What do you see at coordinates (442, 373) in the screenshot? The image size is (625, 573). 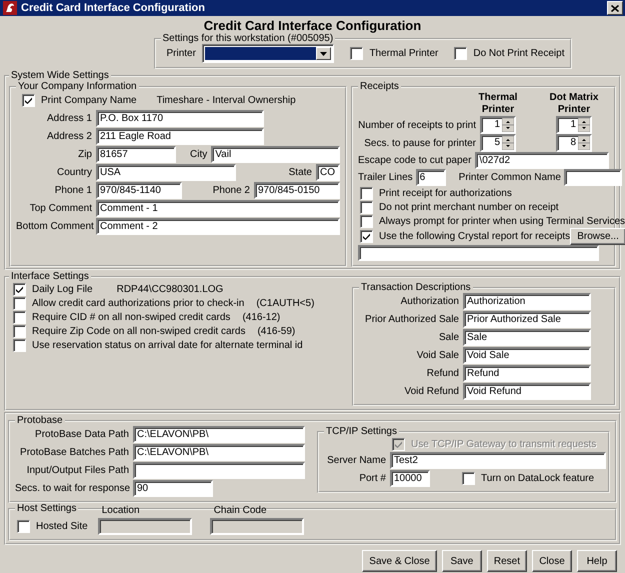 I see `field-label: Refund` at bounding box center [442, 373].